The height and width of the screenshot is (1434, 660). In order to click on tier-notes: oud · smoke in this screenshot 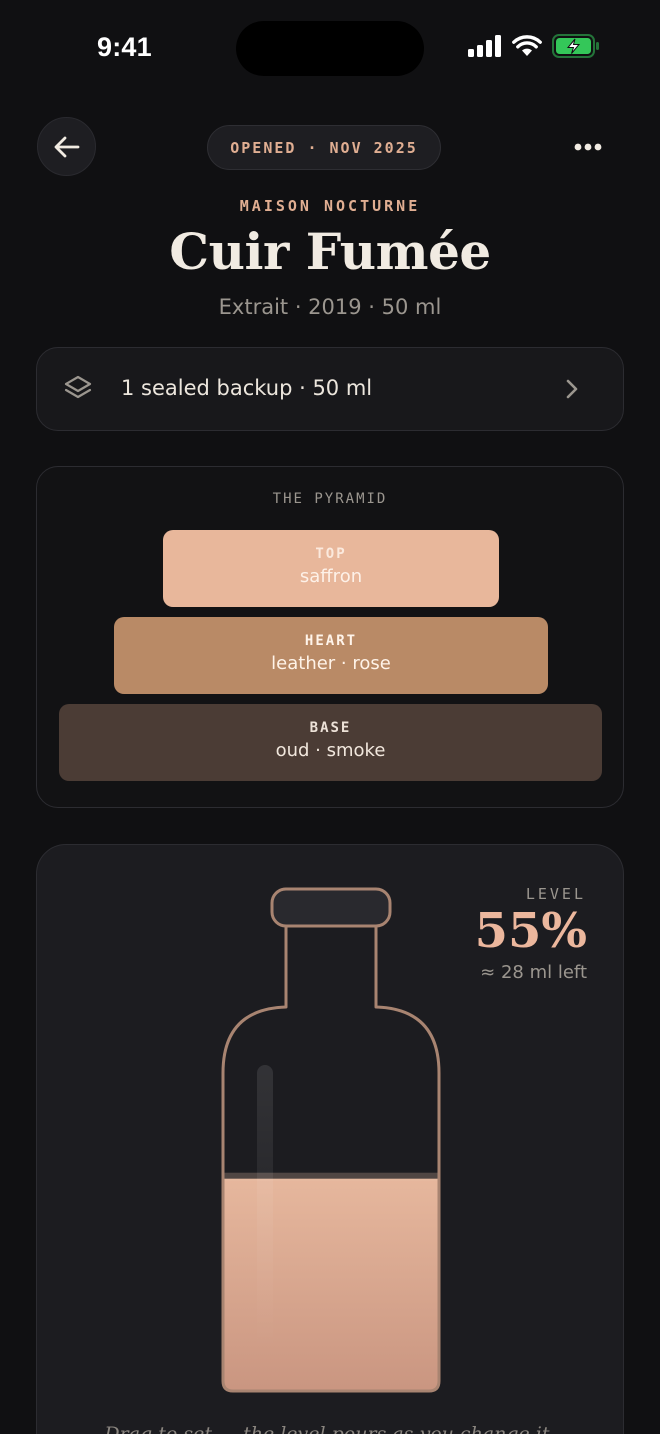, I will do `click(330, 750)`.